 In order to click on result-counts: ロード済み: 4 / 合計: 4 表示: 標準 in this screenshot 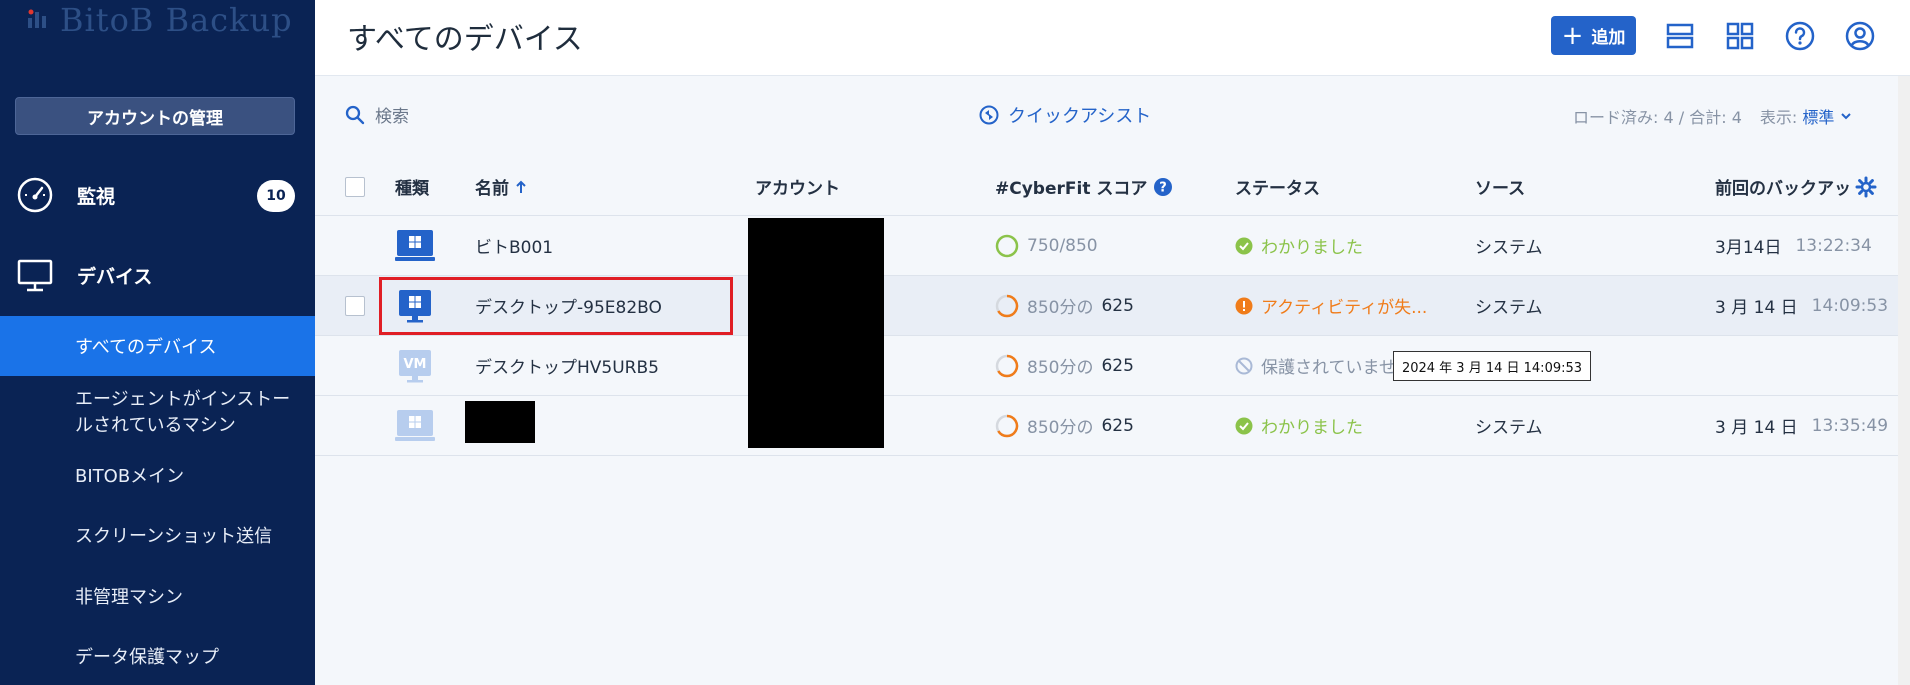, I will do `click(1712, 116)`.